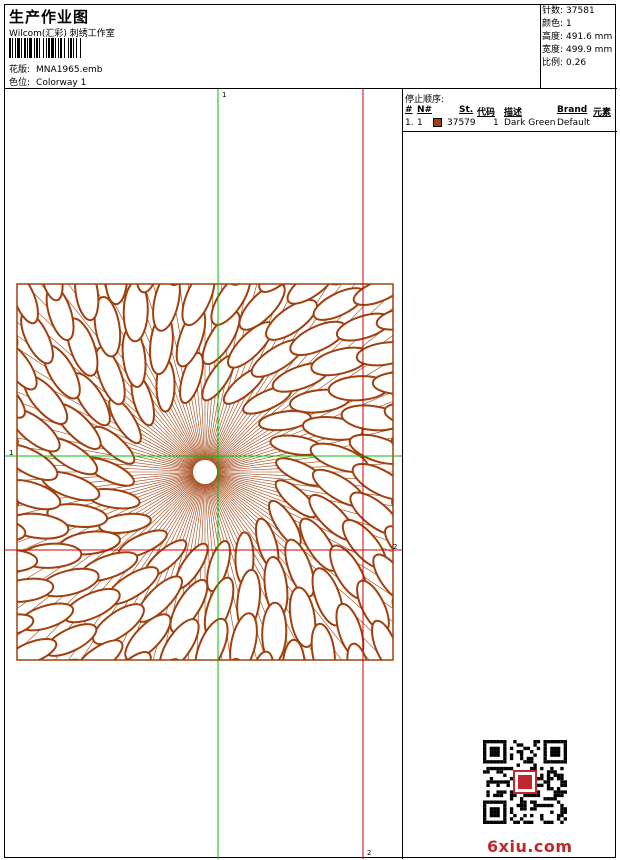 This screenshot has height=860, width=620. What do you see at coordinates (553, 37) in the screenshot?
I see `stat-label: 高度:` at bounding box center [553, 37].